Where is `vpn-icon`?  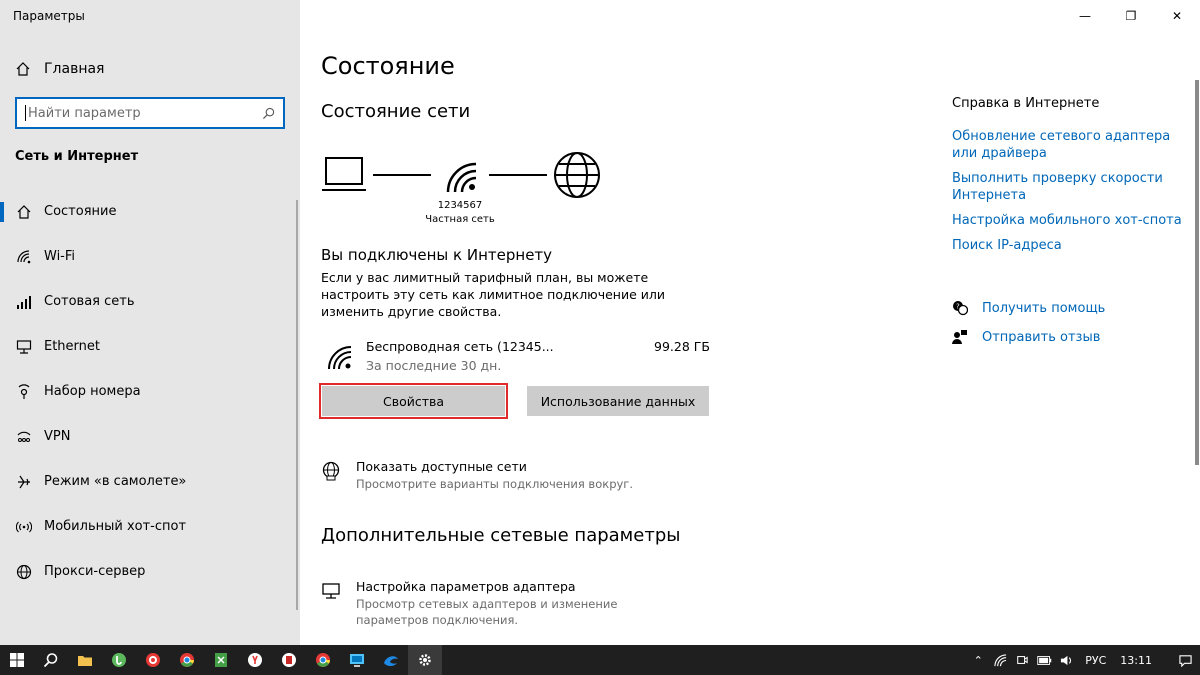 vpn-icon is located at coordinates (24, 437).